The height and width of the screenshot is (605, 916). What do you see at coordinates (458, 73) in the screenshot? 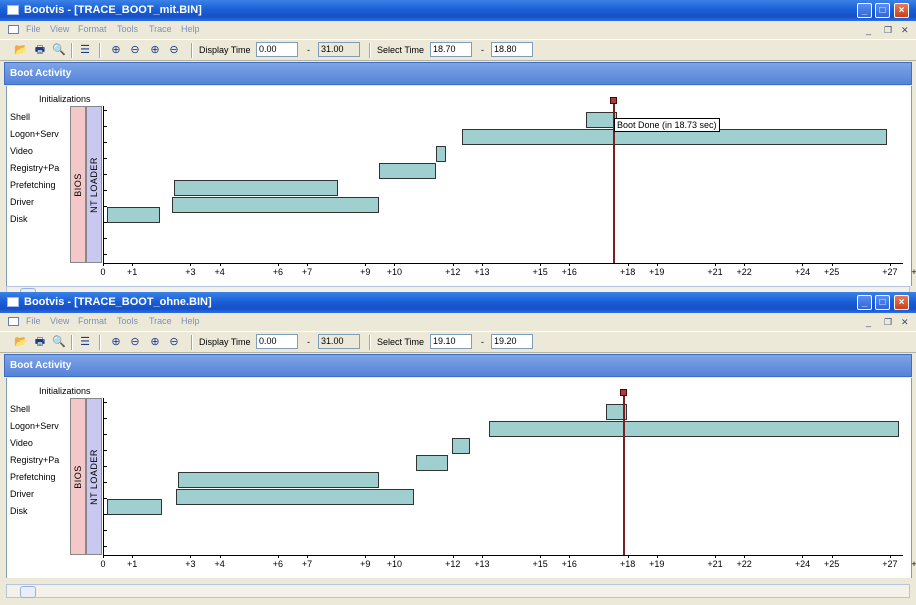
I see `panel-header: Boot Activity` at bounding box center [458, 73].